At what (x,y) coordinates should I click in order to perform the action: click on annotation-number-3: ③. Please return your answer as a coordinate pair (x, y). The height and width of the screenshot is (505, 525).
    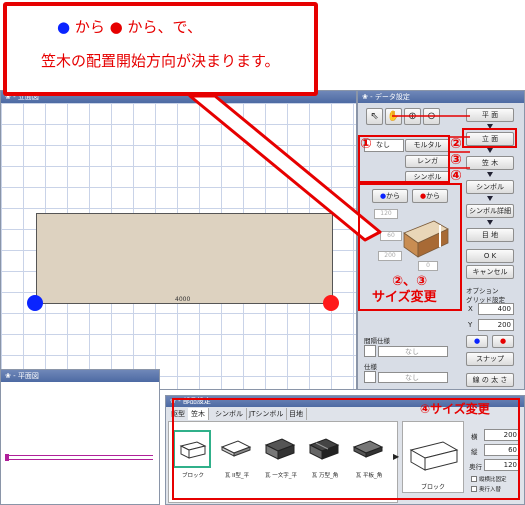
    Looking at the image, I should click on (456, 160).